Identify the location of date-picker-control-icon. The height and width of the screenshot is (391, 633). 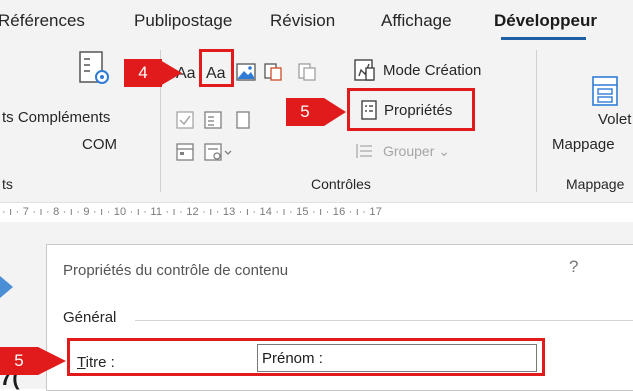
(185, 152).